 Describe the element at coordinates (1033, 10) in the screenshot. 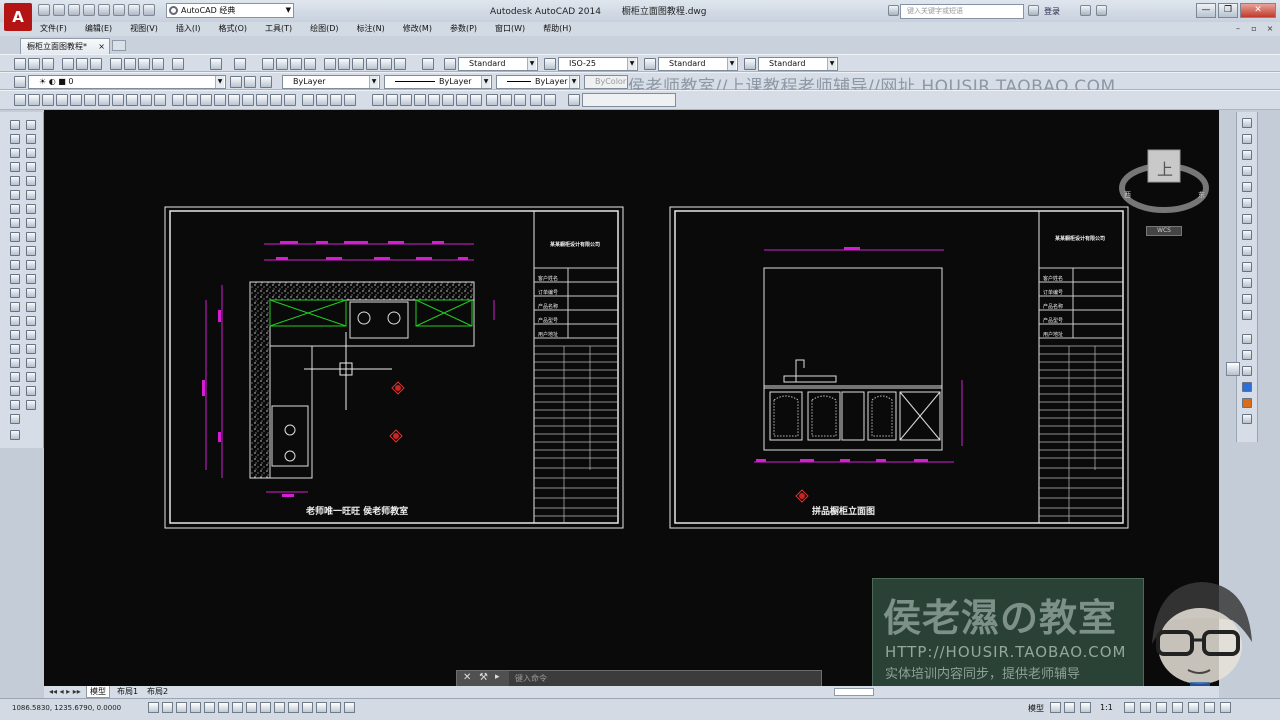

I see `search-icon` at that location.